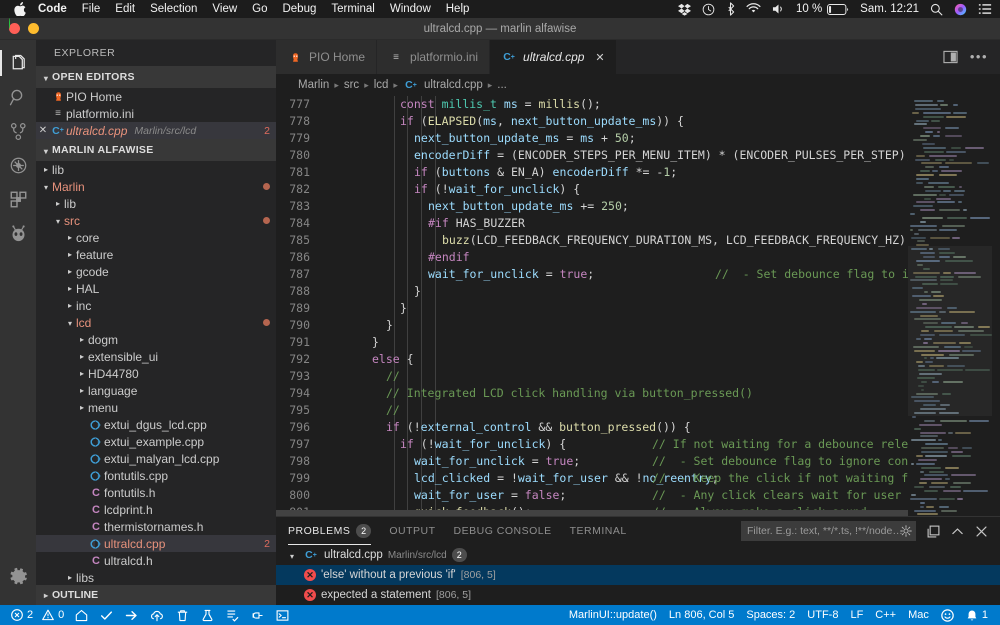 The image size is (1000, 625). Describe the element at coordinates (156, 271) in the screenshot. I see `tree-item-gcode: ▸ gcode` at that location.